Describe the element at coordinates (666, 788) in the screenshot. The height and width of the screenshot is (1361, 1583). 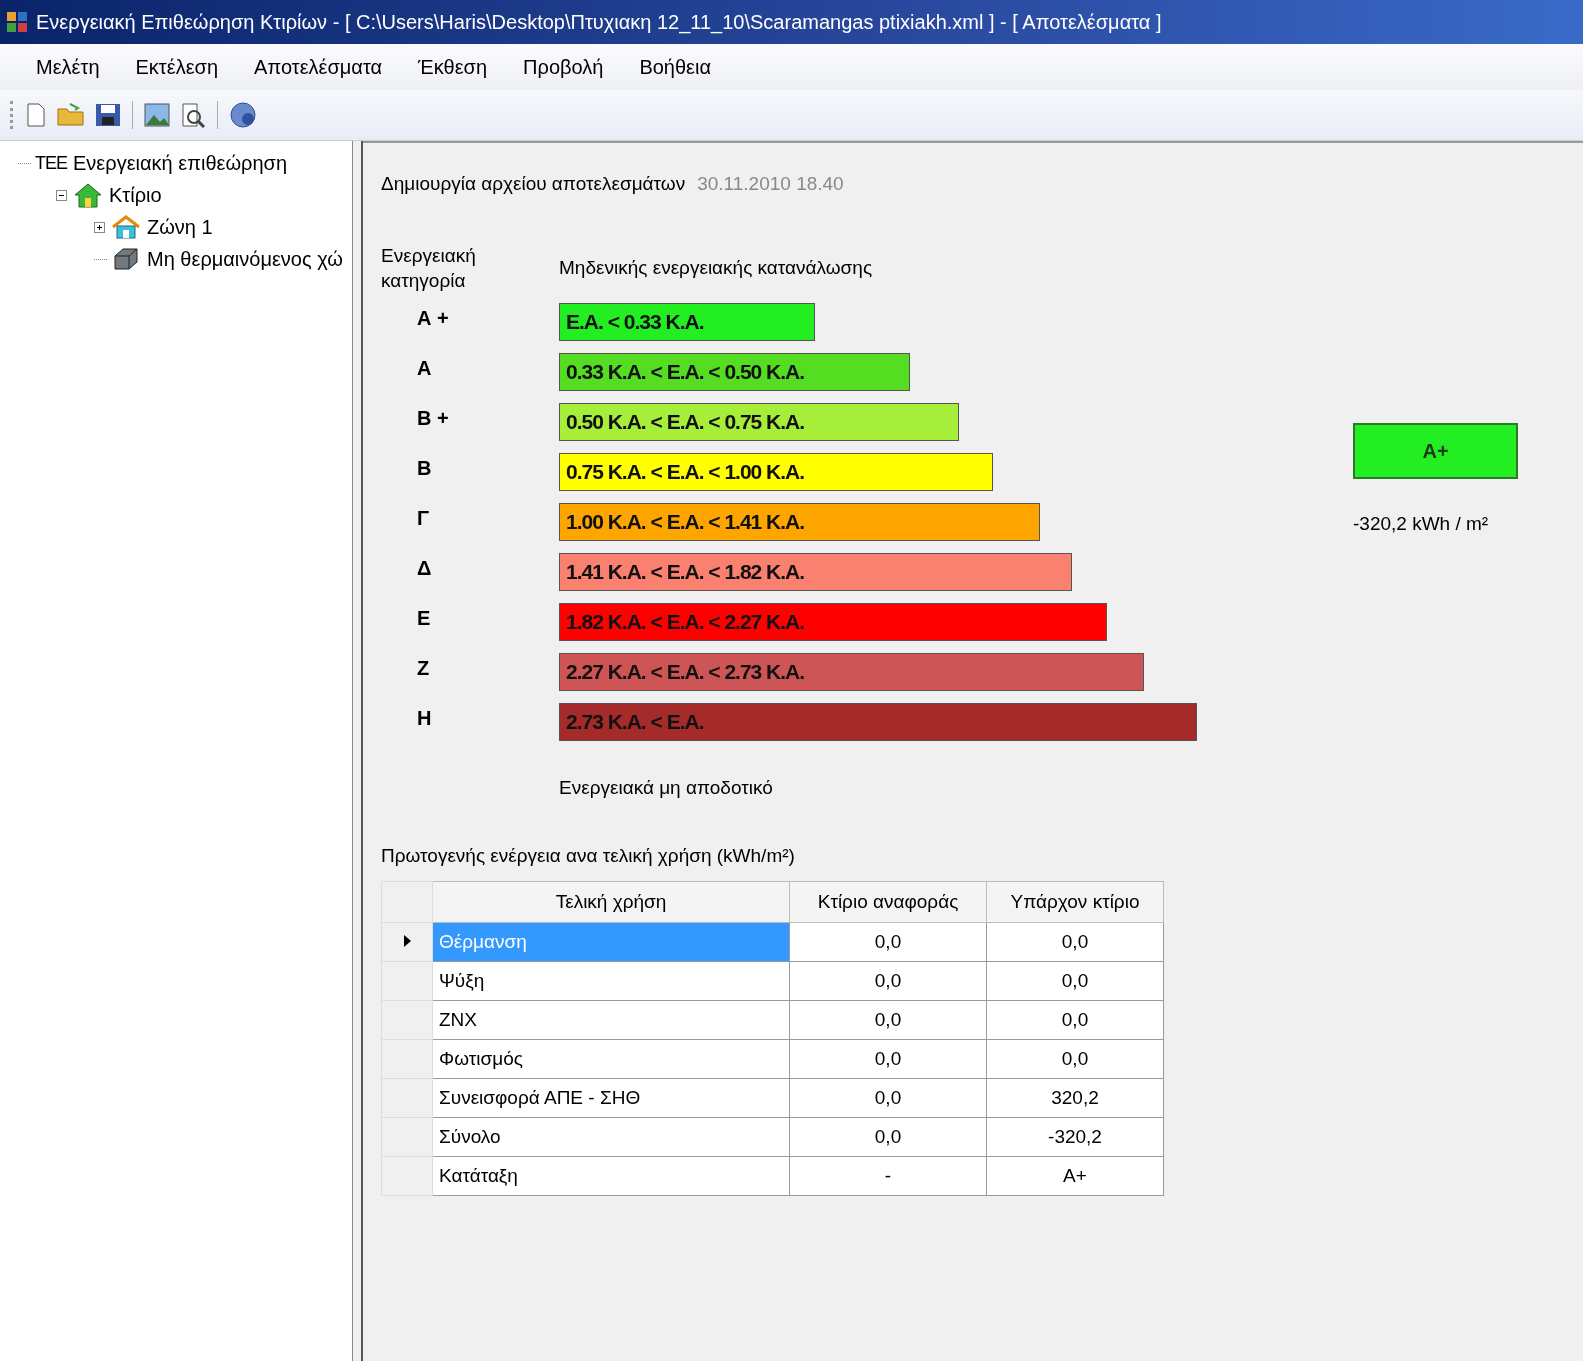
I see `scale-bottom-label: Ενεργειακά μη αποδοτικό` at that location.